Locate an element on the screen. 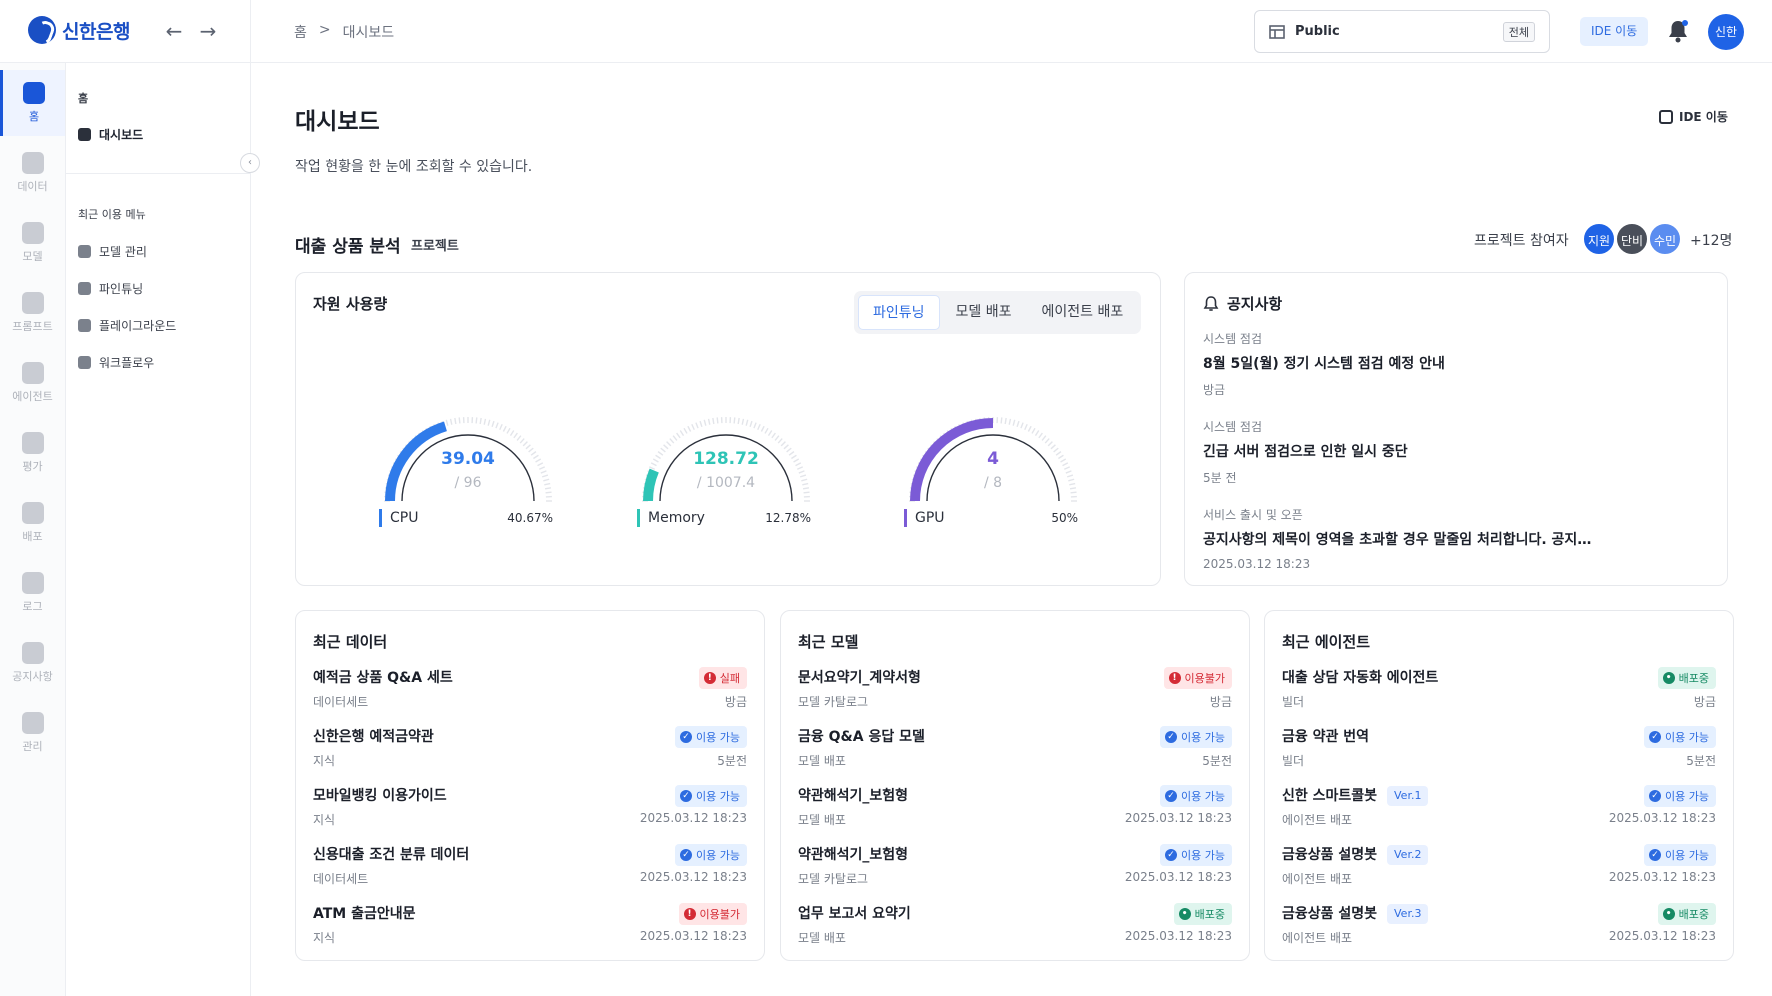 The height and width of the screenshot is (996, 1772). subnav-item-finetuning: 파인튜닝 is located at coordinates (110, 288).